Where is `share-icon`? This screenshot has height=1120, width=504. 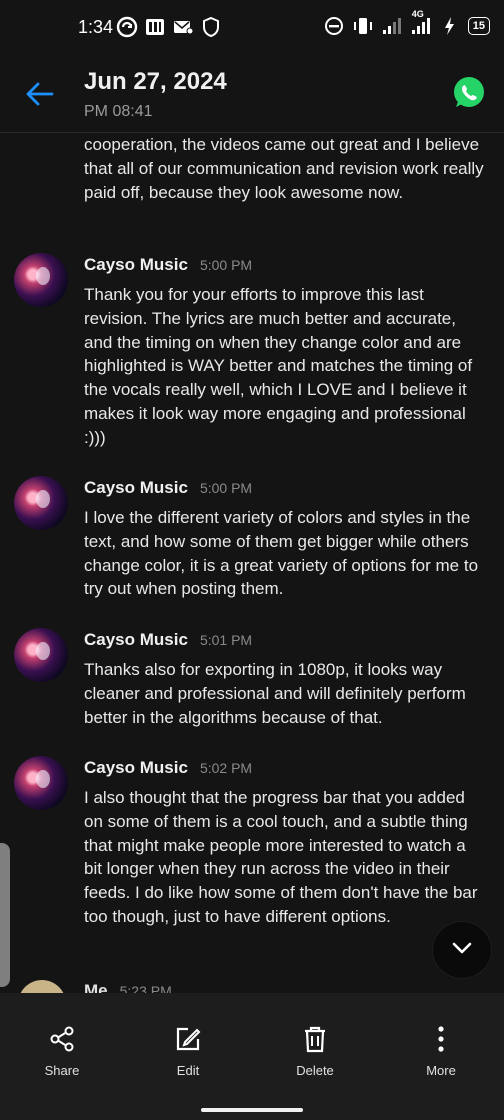
share-icon is located at coordinates (62, 1039).